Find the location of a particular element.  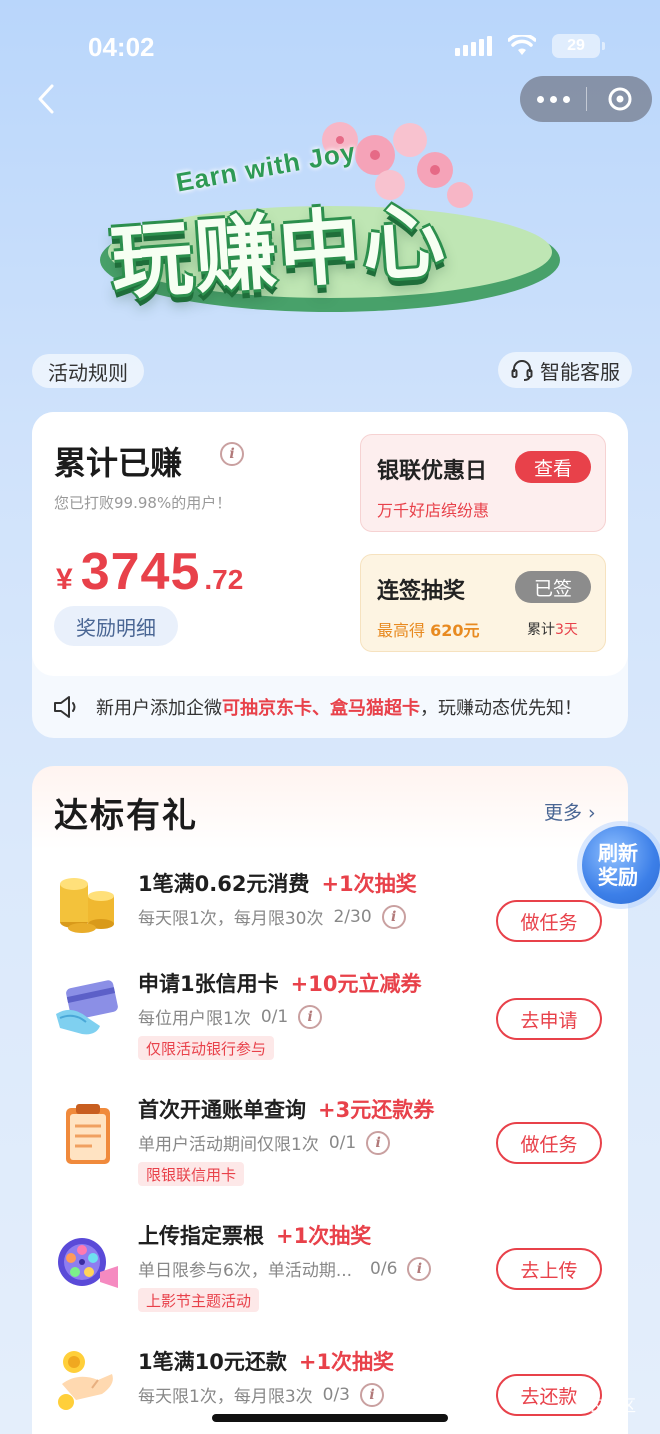

unionpay-title: 银联优惠日 is located at coordinates (432, 471).